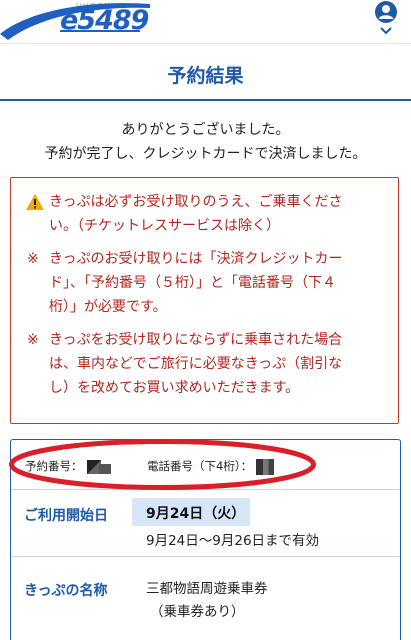 The height and width of the screenshot is (640, 411). What do you see at coordinates (205, 76) in the screenshot?
I see `page-title: 予約結果` at bounding box center [205, 76].